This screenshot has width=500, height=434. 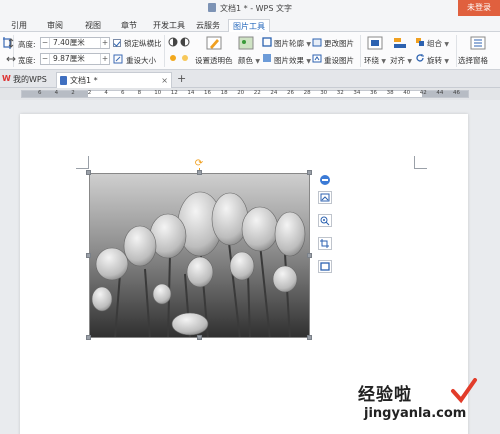 What do you see at coordinates (224, 93) in the screenshot?
I see `ruler-number: 18` at bounding box center [224, 93].